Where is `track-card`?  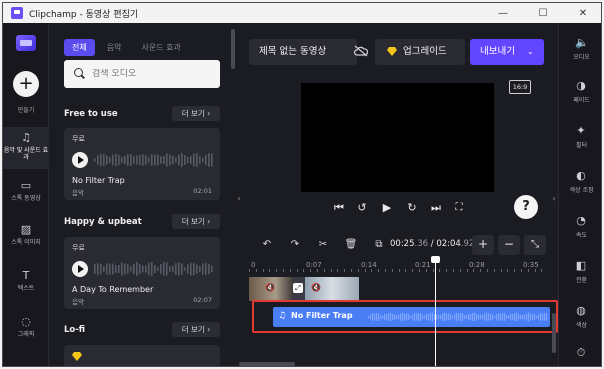
track-card is located at coordinates (142, 355).